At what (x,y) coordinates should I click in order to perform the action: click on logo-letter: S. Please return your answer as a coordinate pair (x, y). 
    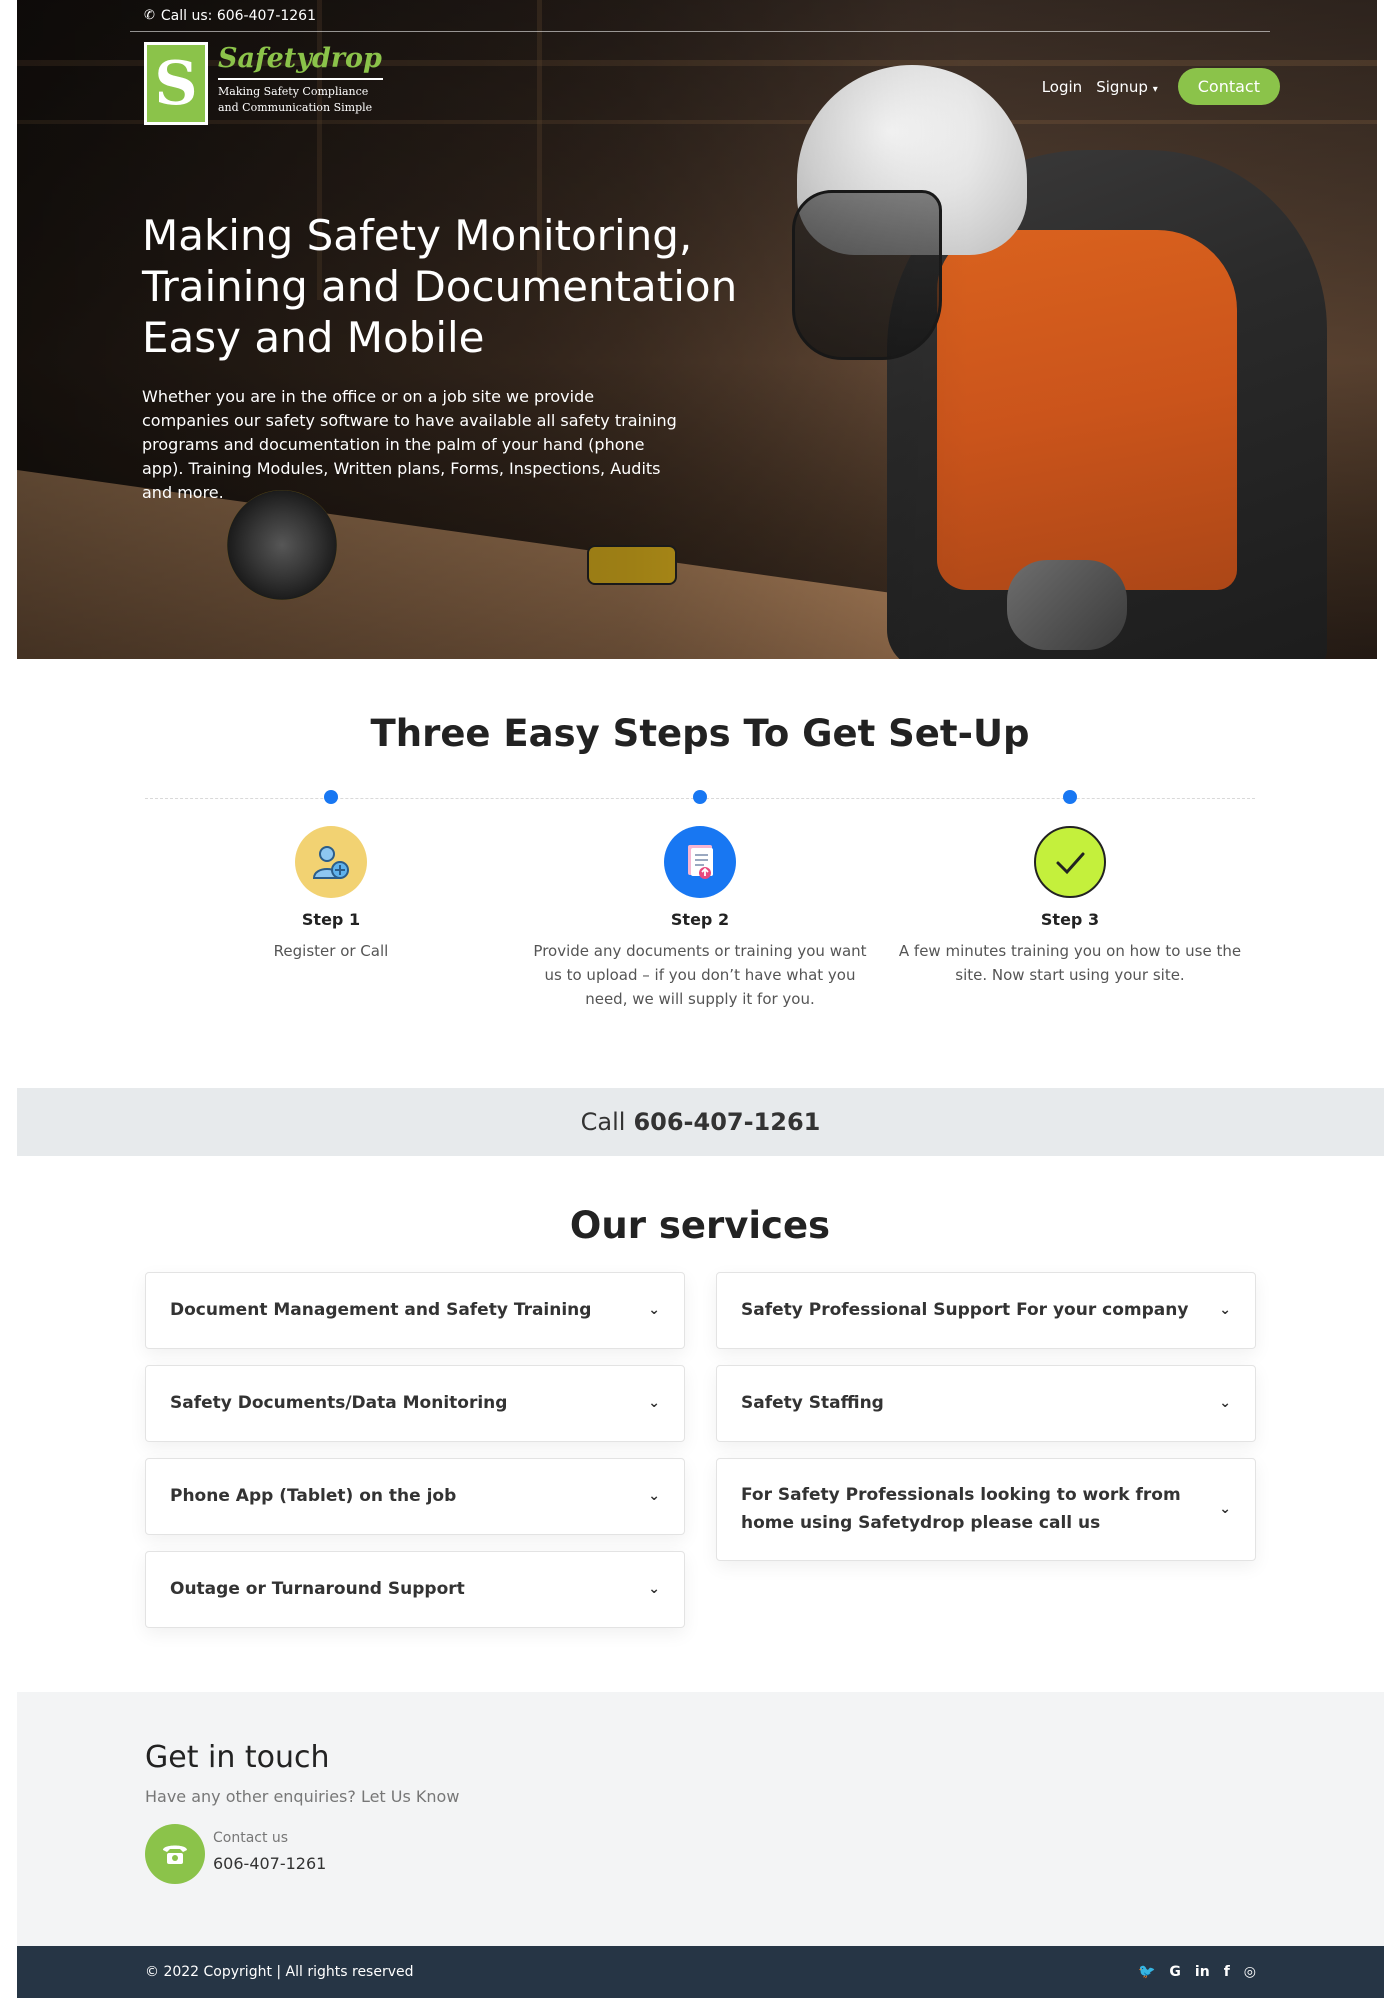
    Looking at the image, I should click on (176, 83).